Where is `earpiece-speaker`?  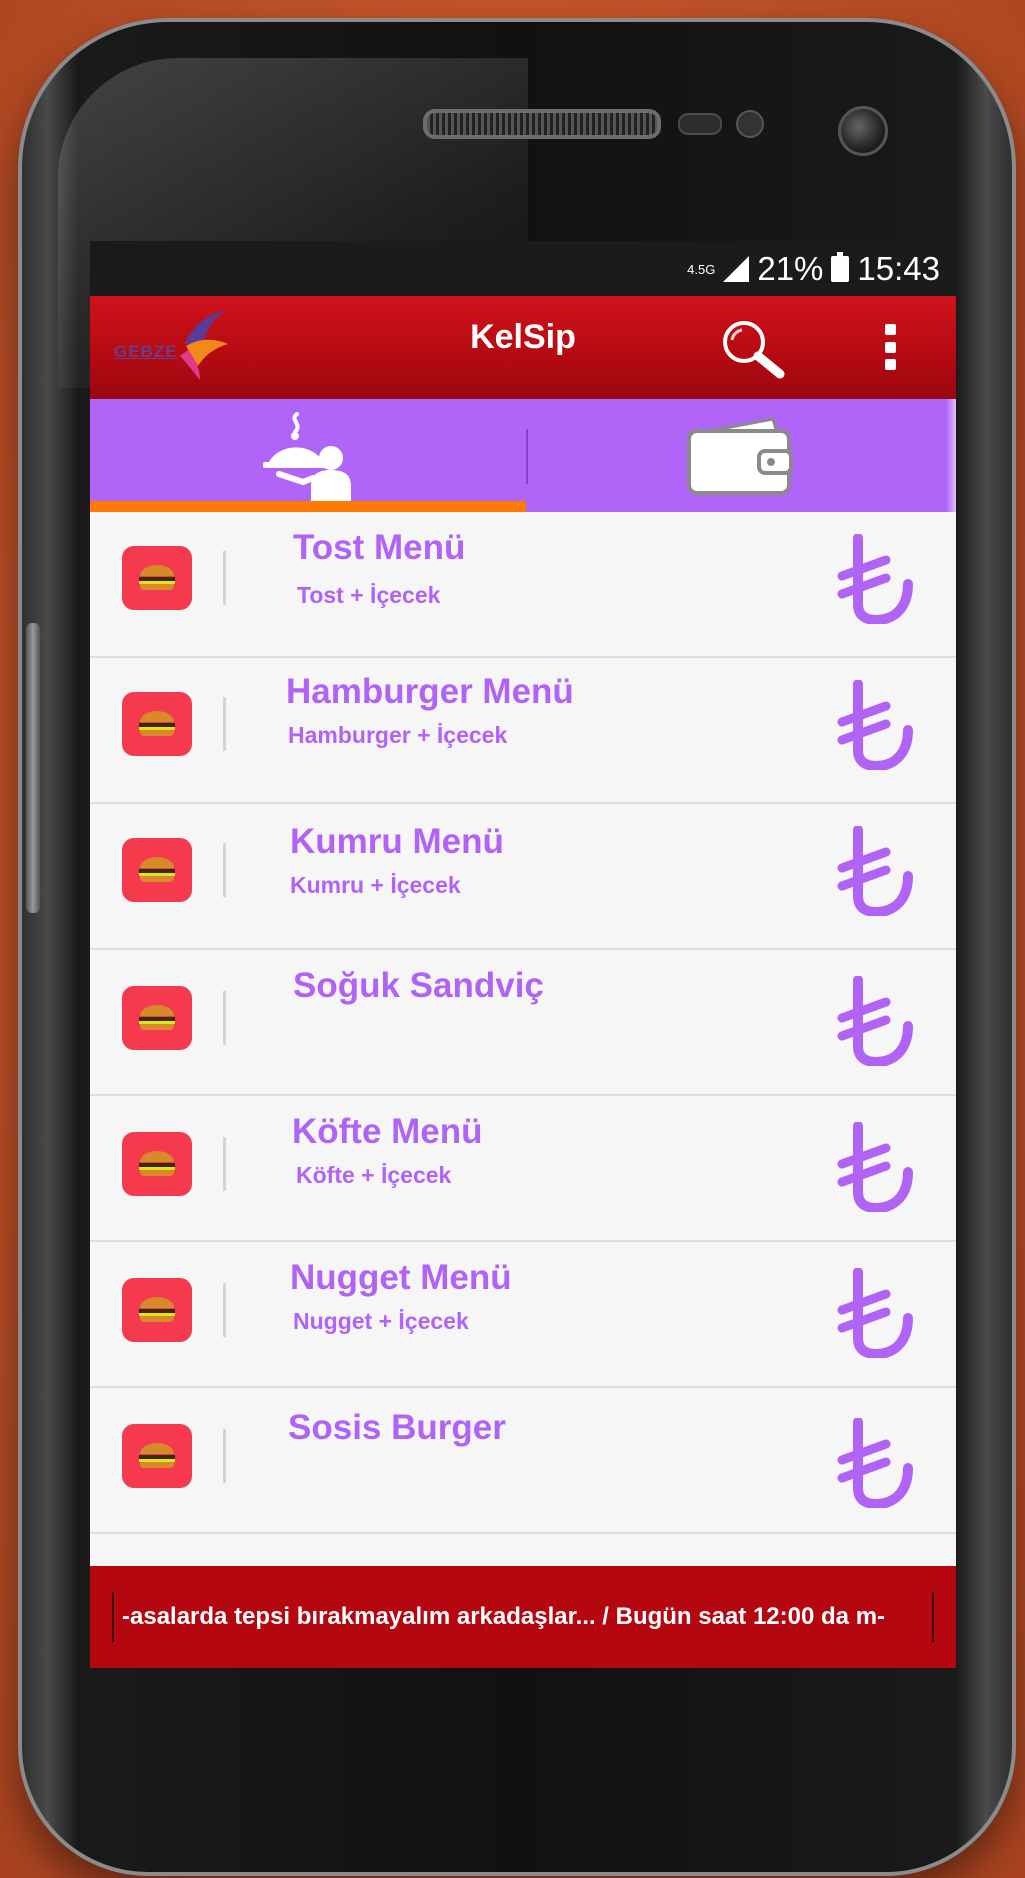 earpiece-speaker is located at coordinates (542, 124).